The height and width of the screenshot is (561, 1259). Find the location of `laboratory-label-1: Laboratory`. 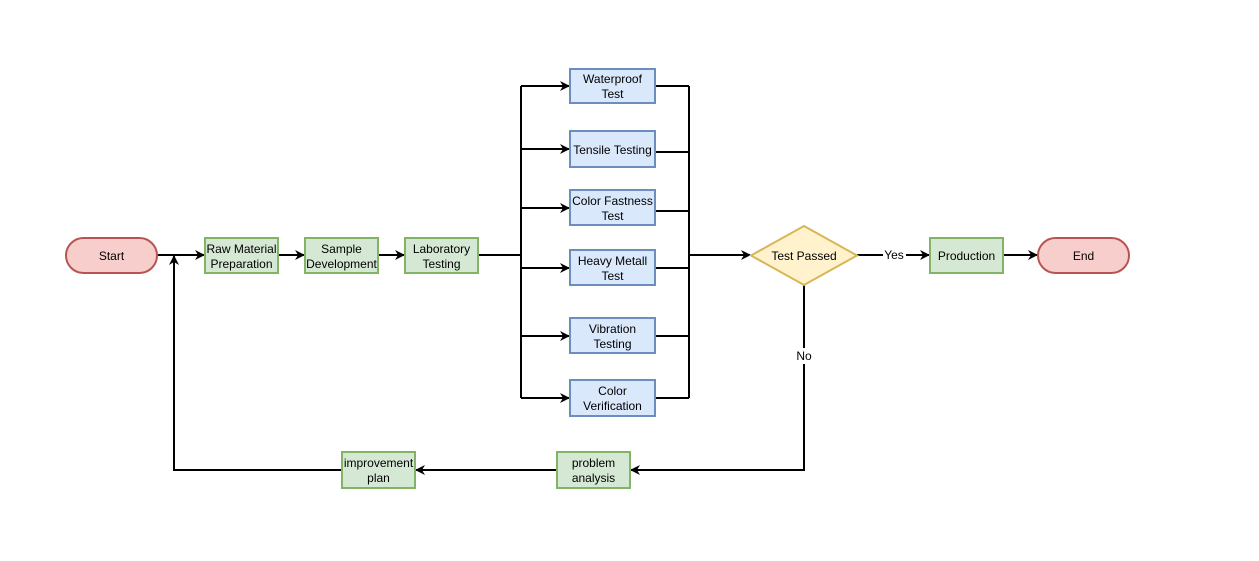

laboratory-label-1: Laboratory is located at coordinates (441, 249).